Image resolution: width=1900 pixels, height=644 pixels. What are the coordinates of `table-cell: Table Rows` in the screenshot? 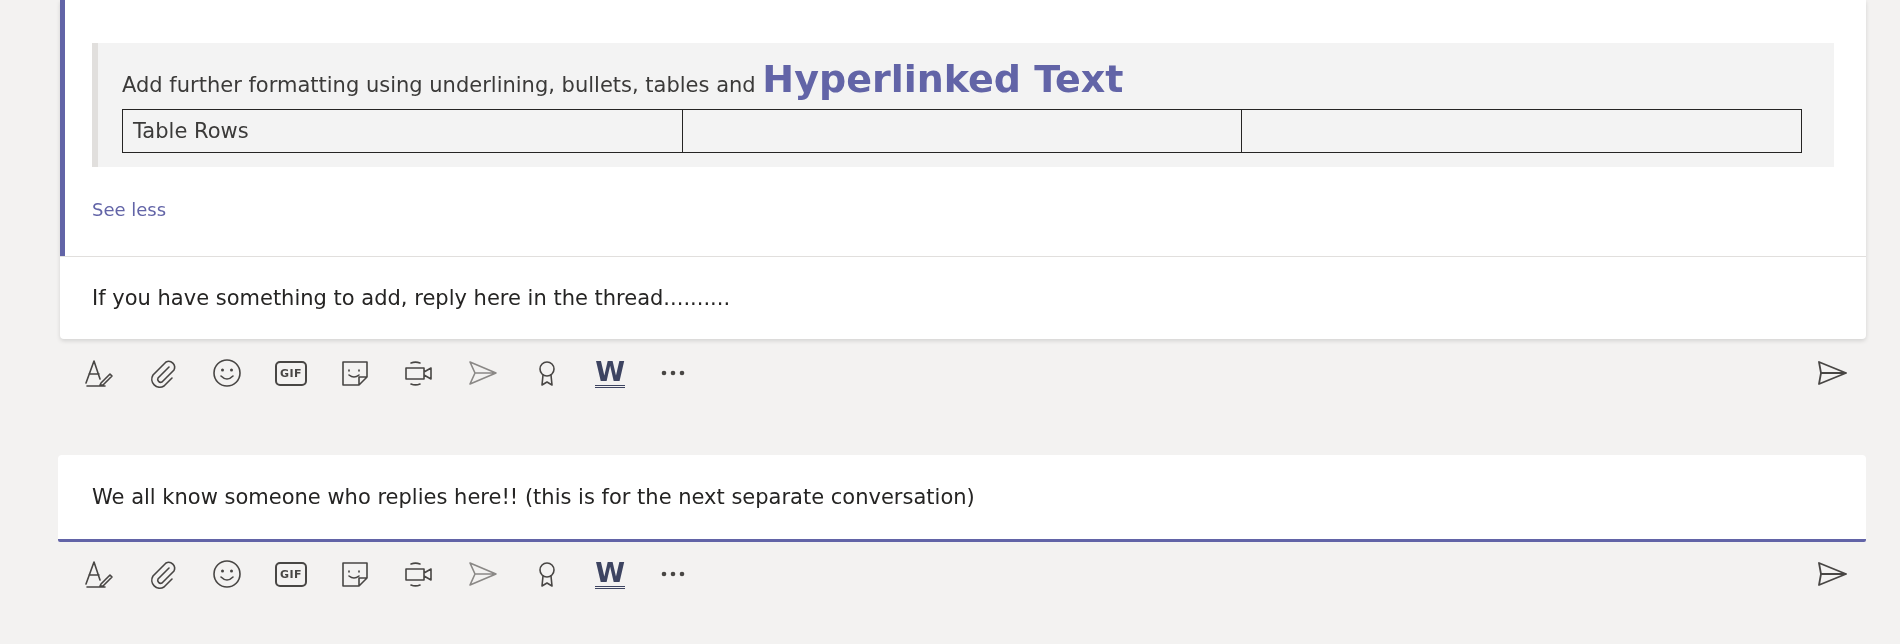 It's located at (402, 131).